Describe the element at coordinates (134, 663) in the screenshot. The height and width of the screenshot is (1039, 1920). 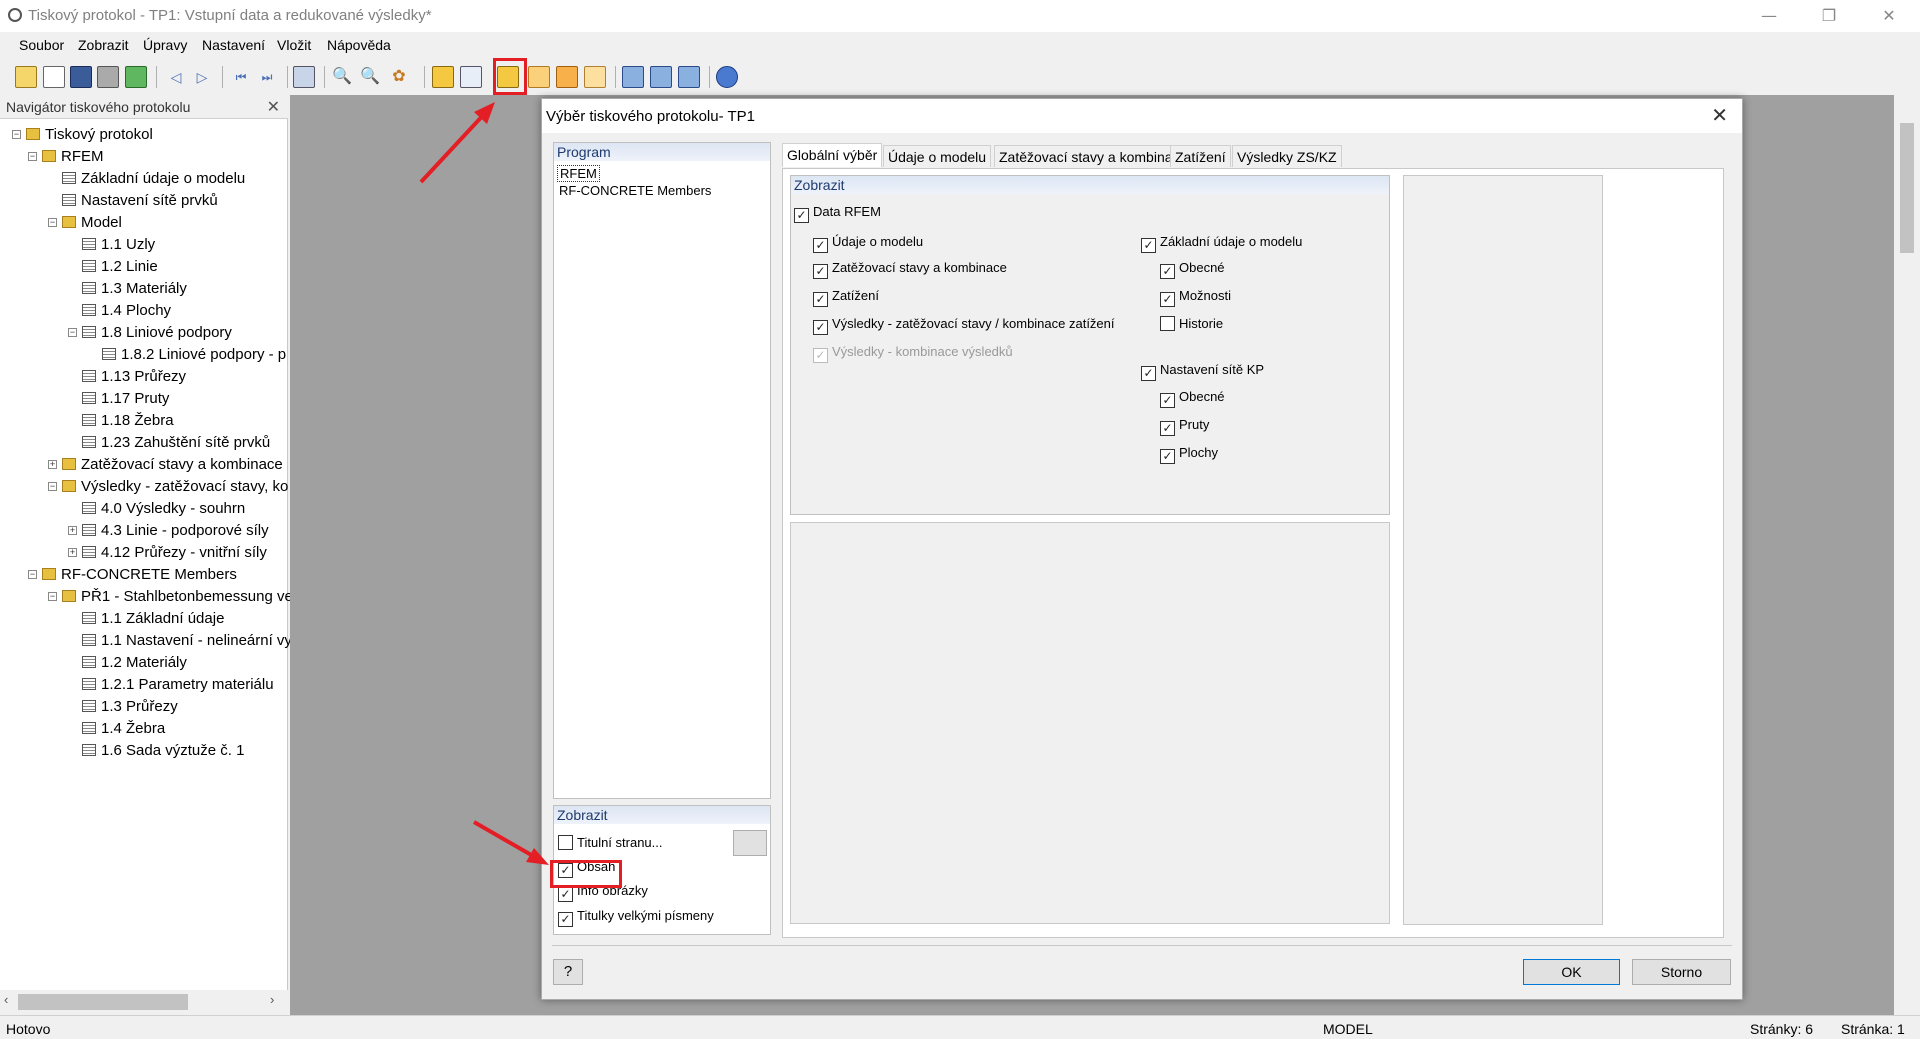
I see `tree-item: 1.2 Materiály` at that location.